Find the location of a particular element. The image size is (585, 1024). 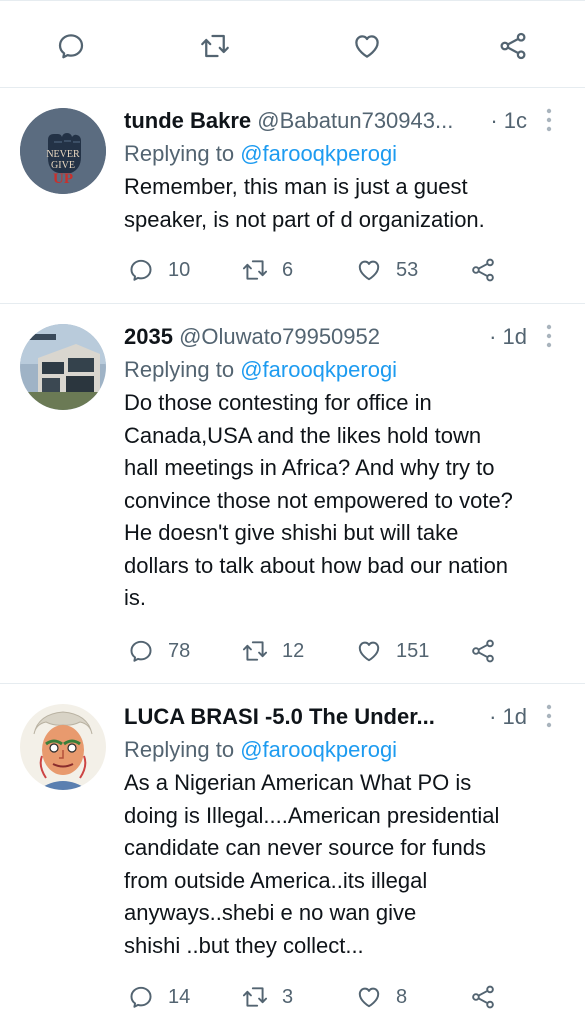

like-count: 8 is located at coordinates (402, 996).